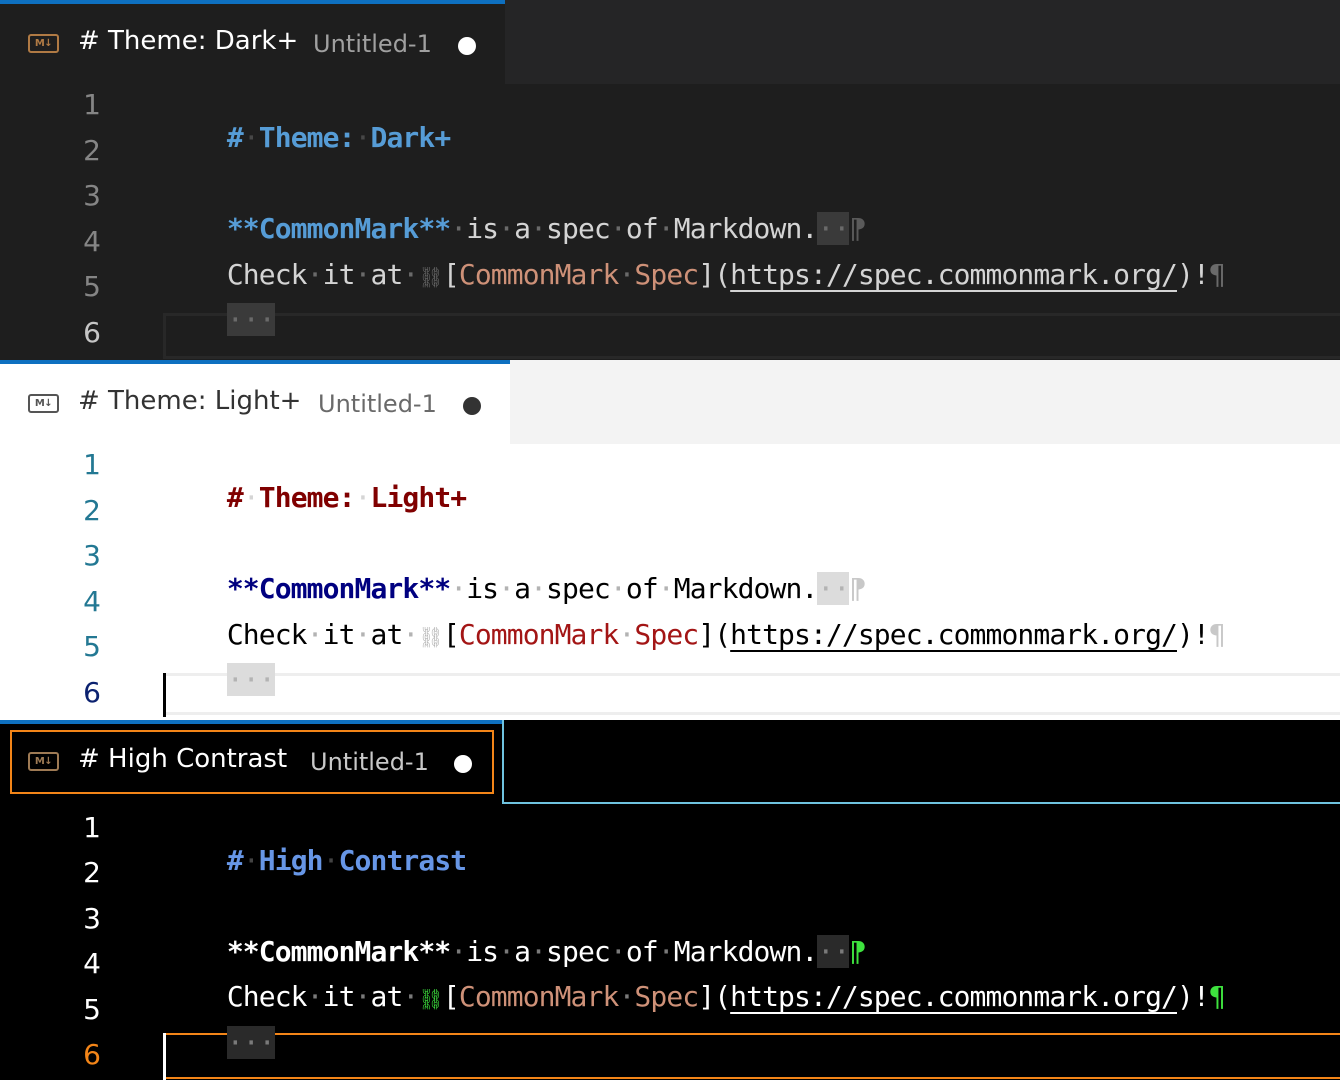  I want to click on tab-title: # Theme: Light+, so click(190, 401).